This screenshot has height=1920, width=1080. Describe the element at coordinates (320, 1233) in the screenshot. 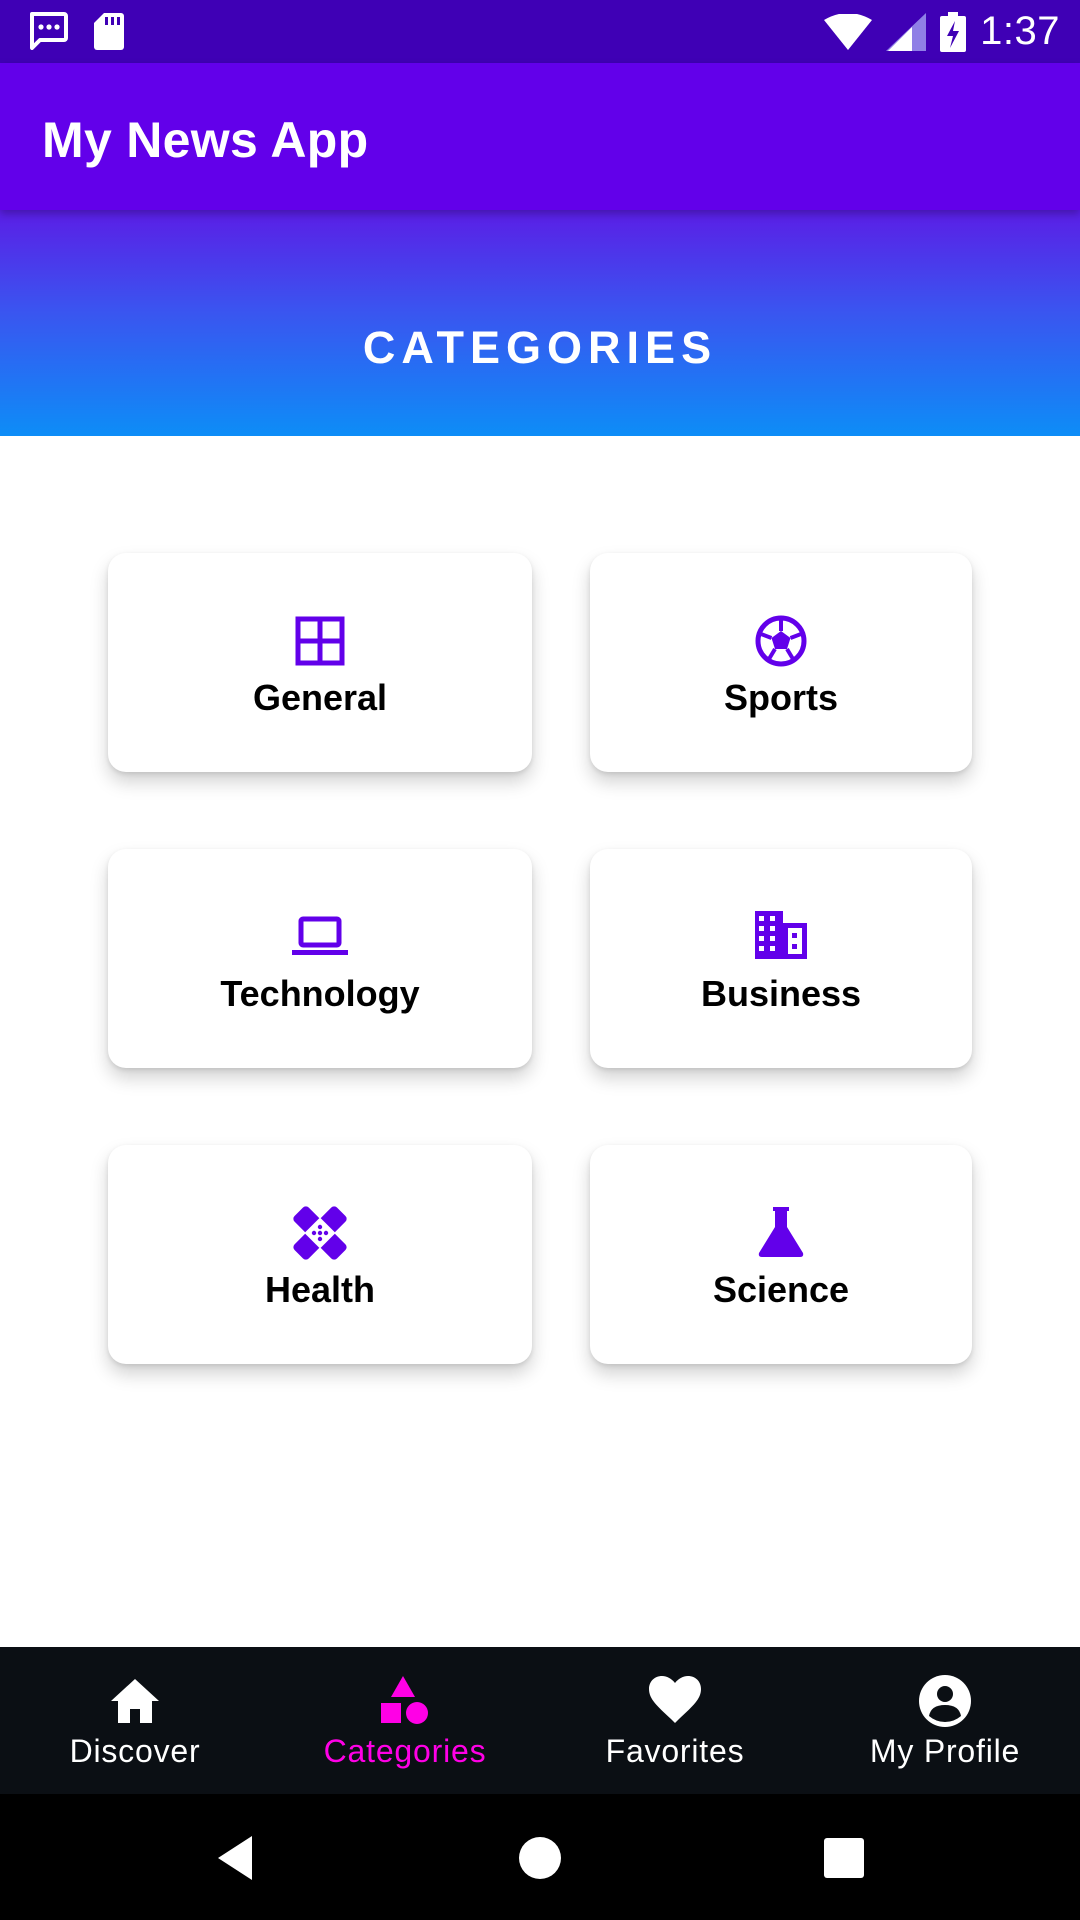

I see `bandage-icon` at that location.